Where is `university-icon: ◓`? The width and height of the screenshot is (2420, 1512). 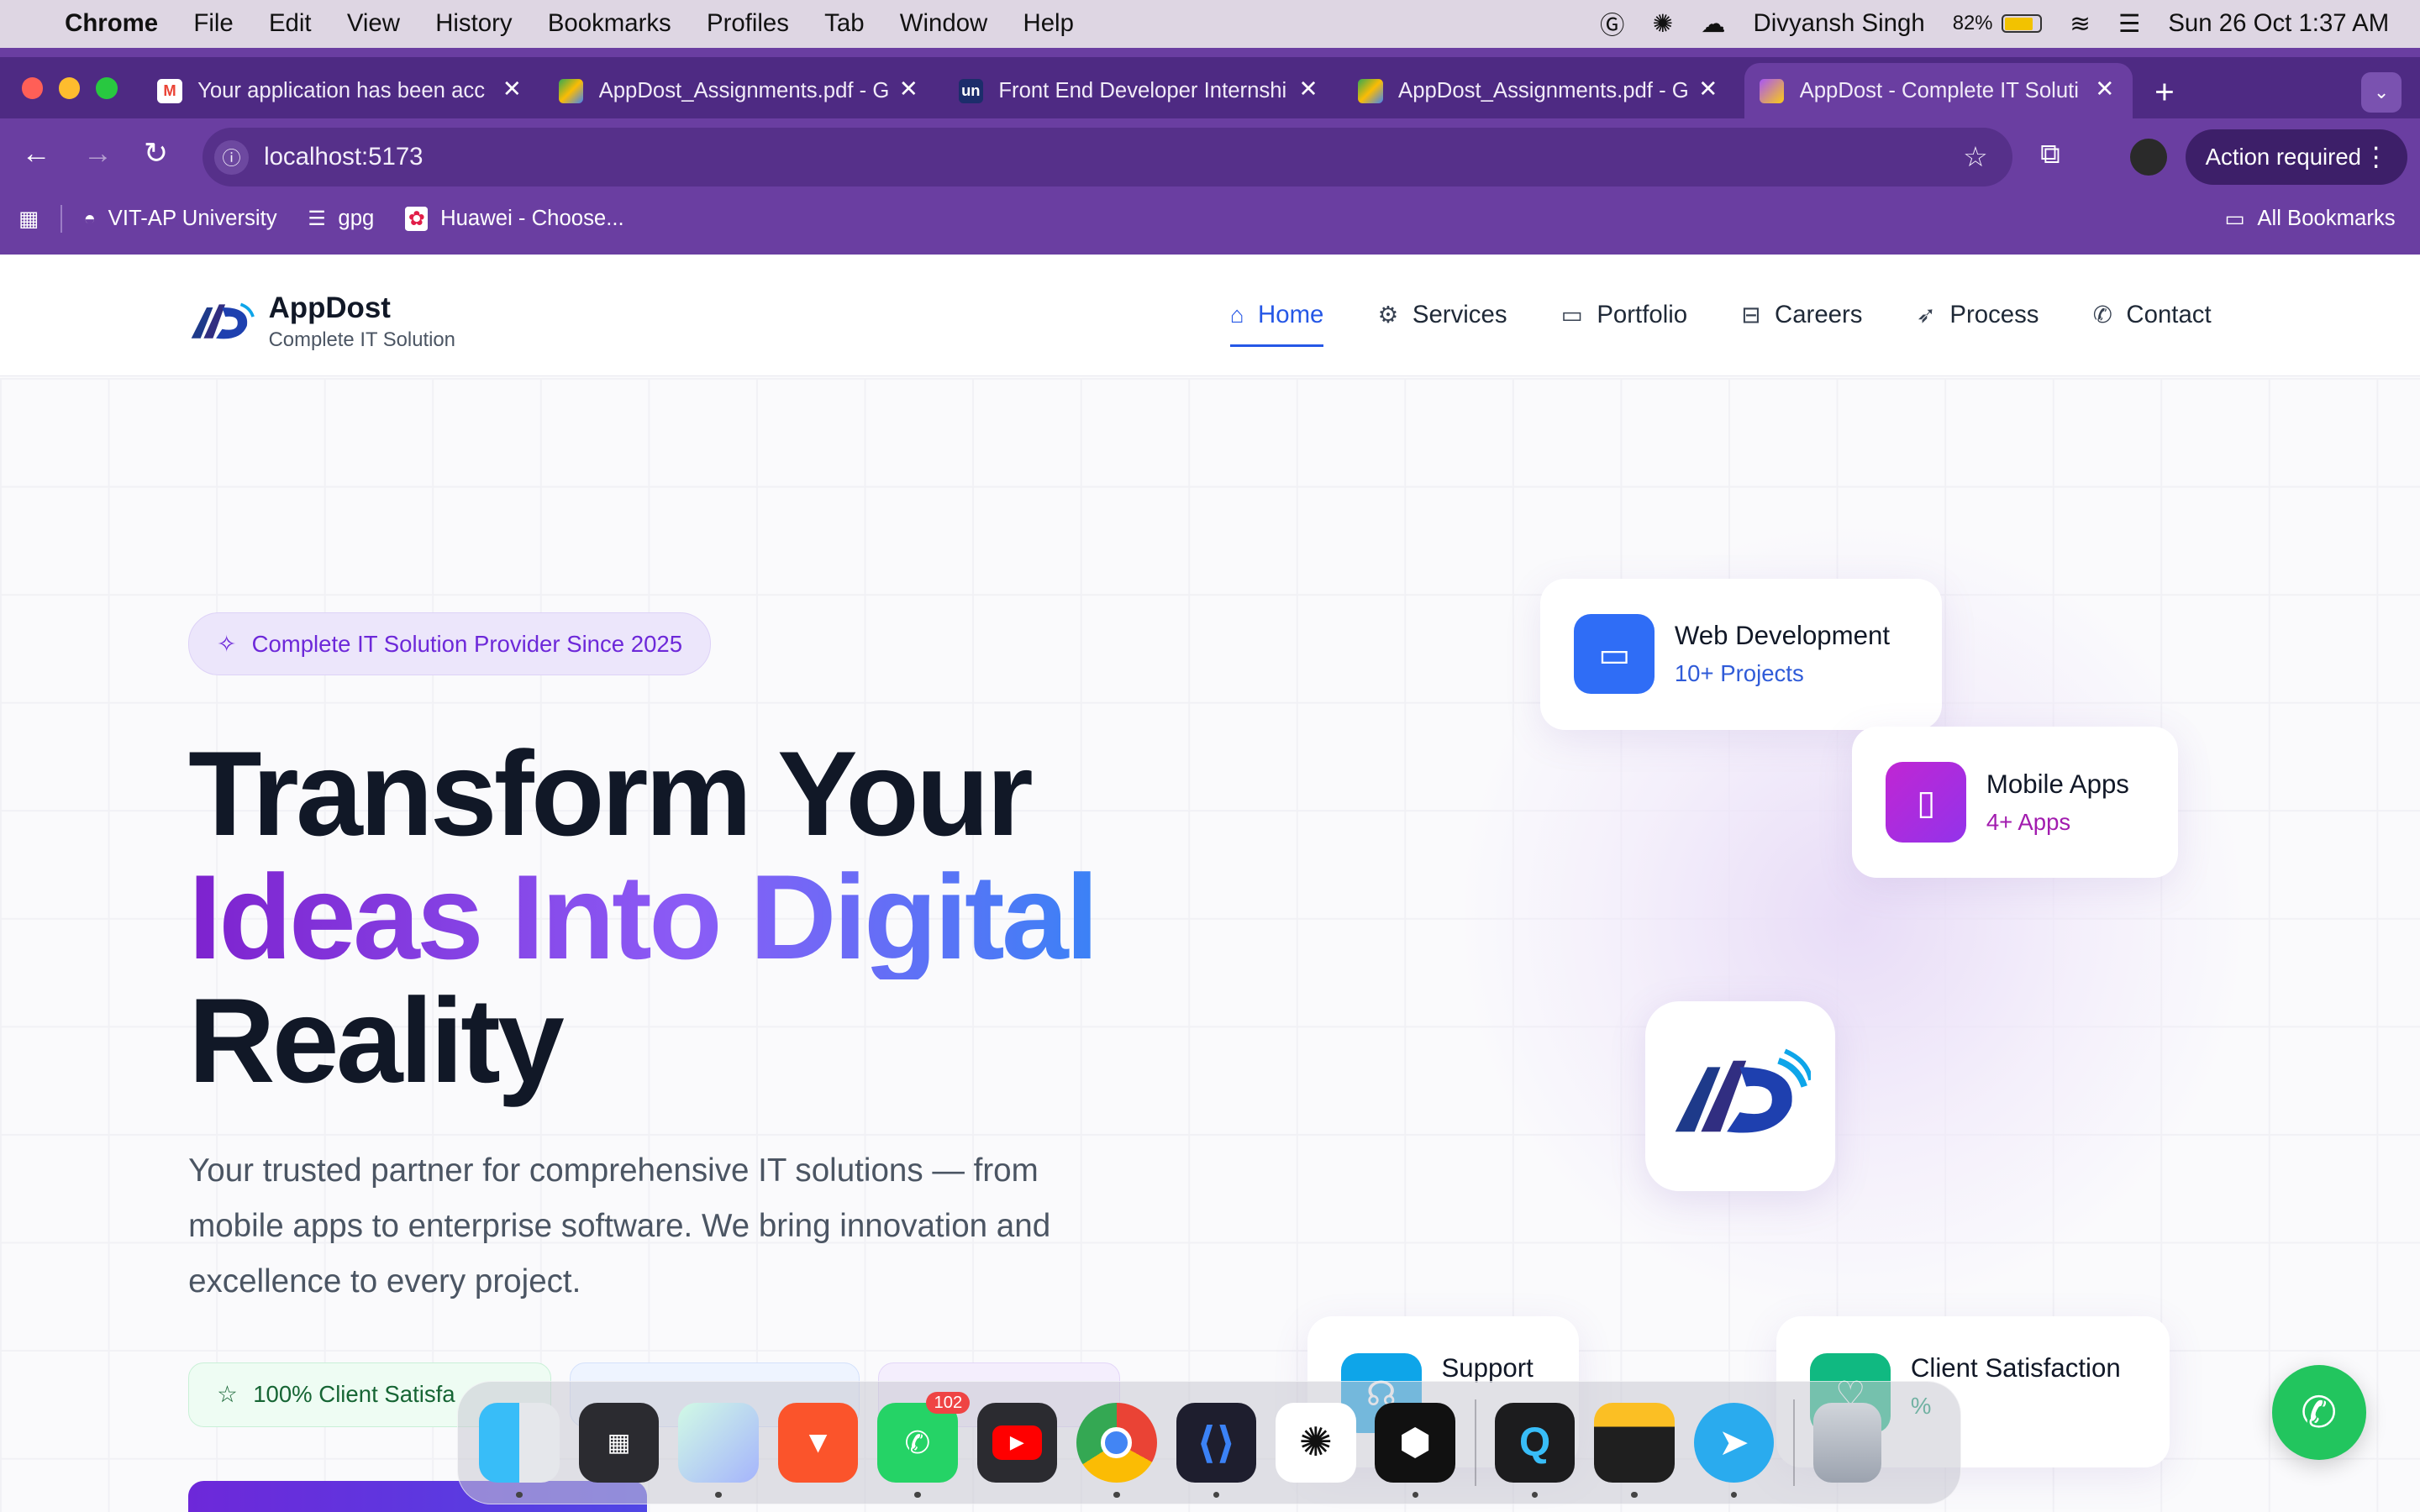
university-icon: ◓ is located at coordinates (90, 218).